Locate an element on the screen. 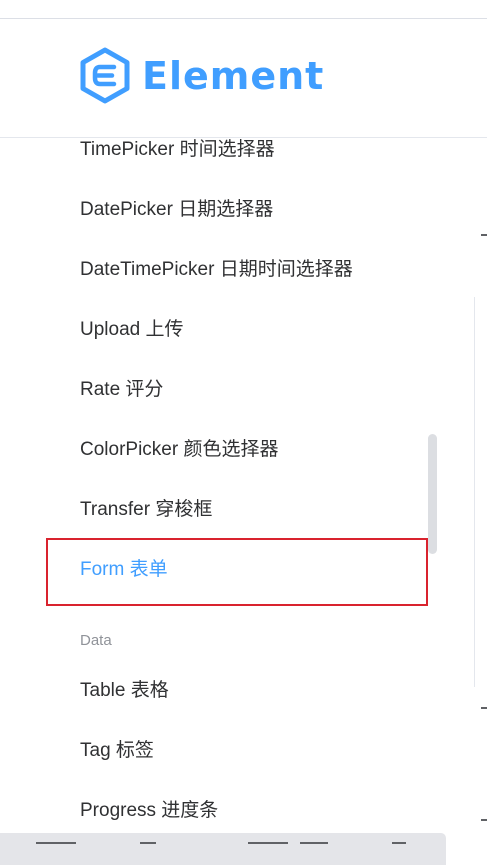 The height and width of the screenshot is (865, 487). menu-item-upload: Upload 上传 is located at coordinates (132, 330).